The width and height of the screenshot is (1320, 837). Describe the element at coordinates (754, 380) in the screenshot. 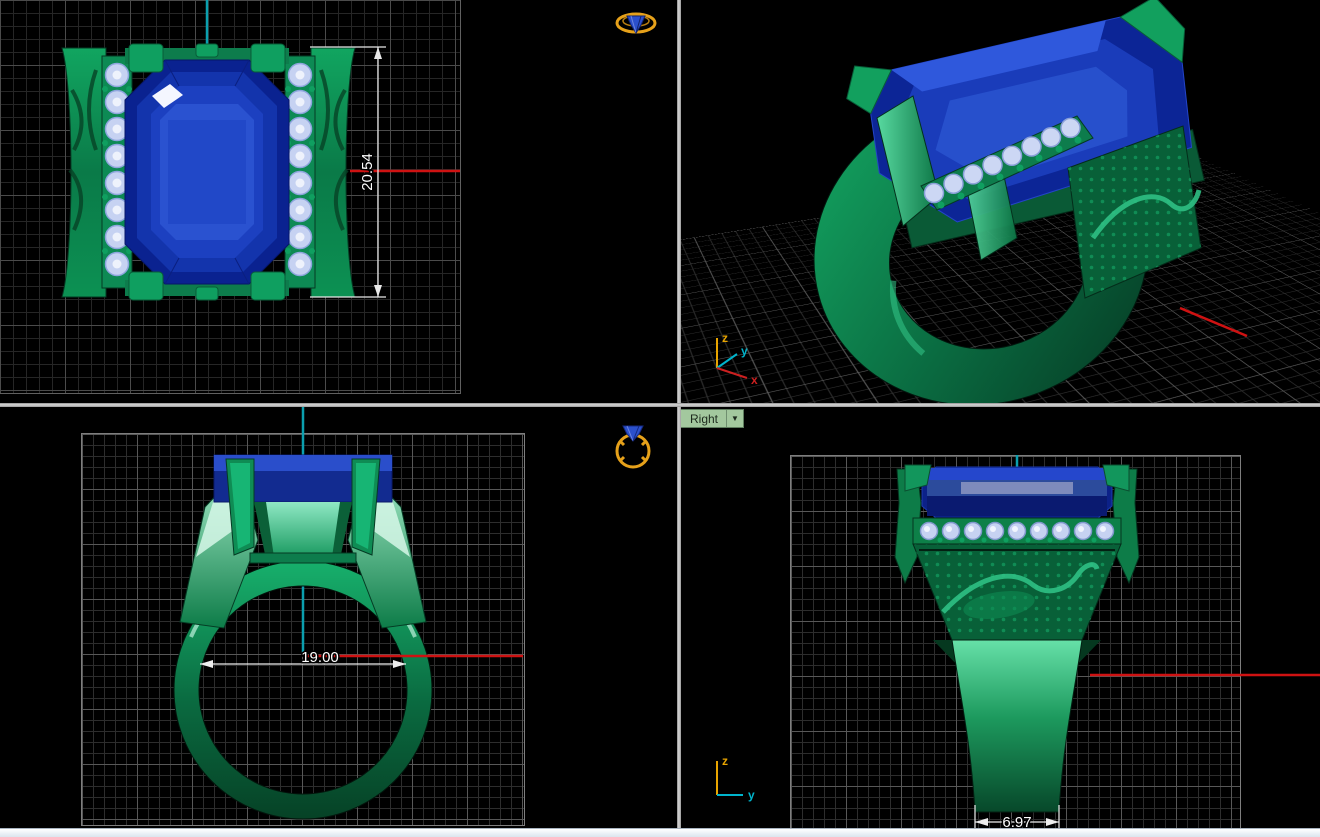

I see `x-axis-label: x` at that location.